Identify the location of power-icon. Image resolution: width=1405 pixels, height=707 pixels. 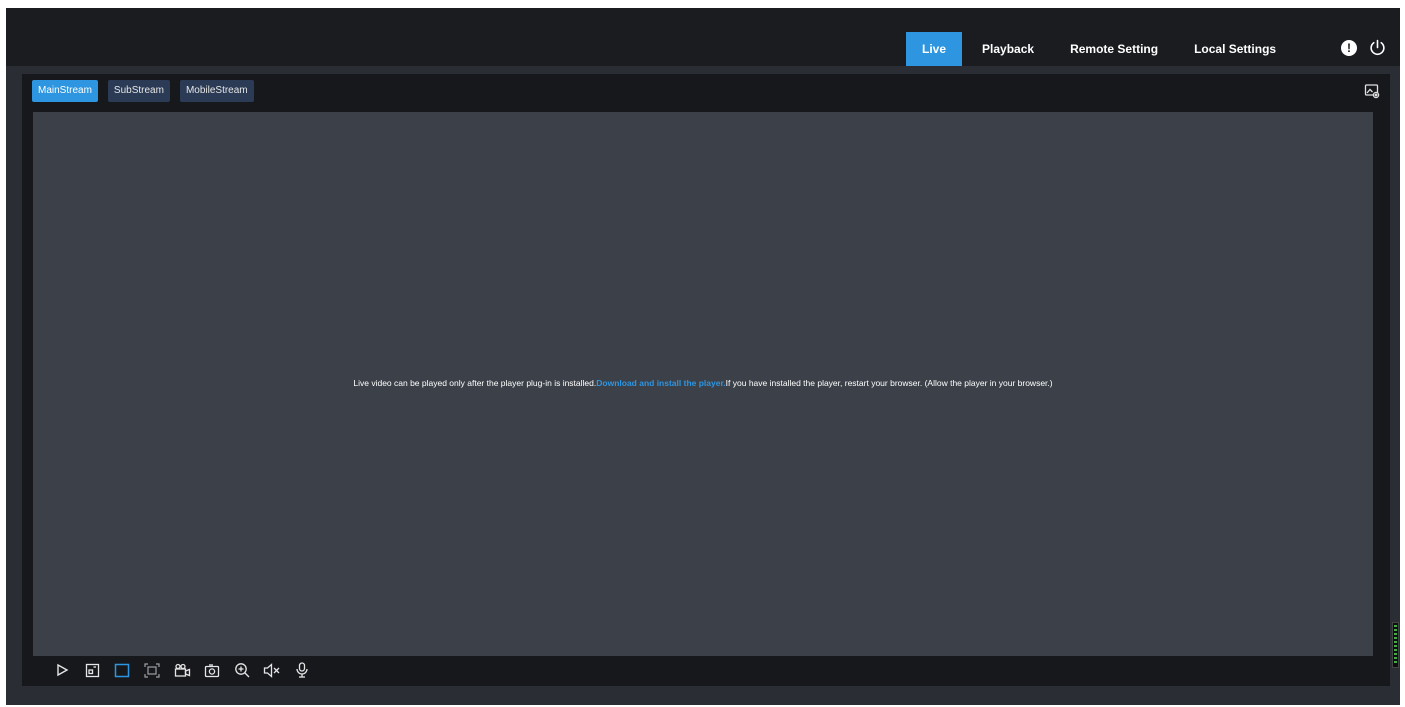
(1377, 47).